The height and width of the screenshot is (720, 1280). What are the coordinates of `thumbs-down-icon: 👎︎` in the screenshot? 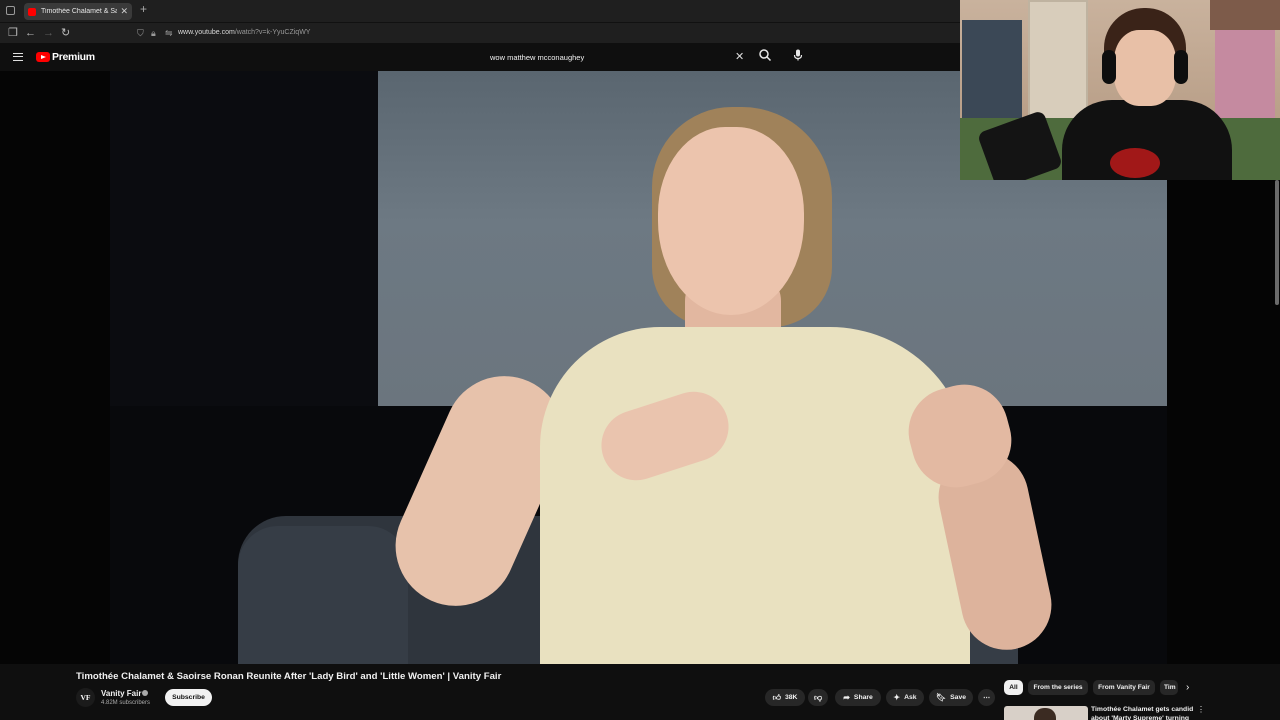 It's located at (818, 697).